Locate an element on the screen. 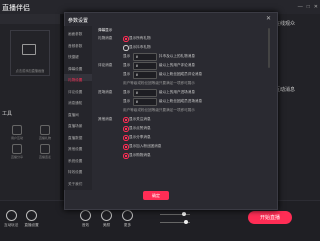 The width and height of the screenshot is (320, 241). like-messages-label: 显示点赞消息 is located at coordinates (140, 128).